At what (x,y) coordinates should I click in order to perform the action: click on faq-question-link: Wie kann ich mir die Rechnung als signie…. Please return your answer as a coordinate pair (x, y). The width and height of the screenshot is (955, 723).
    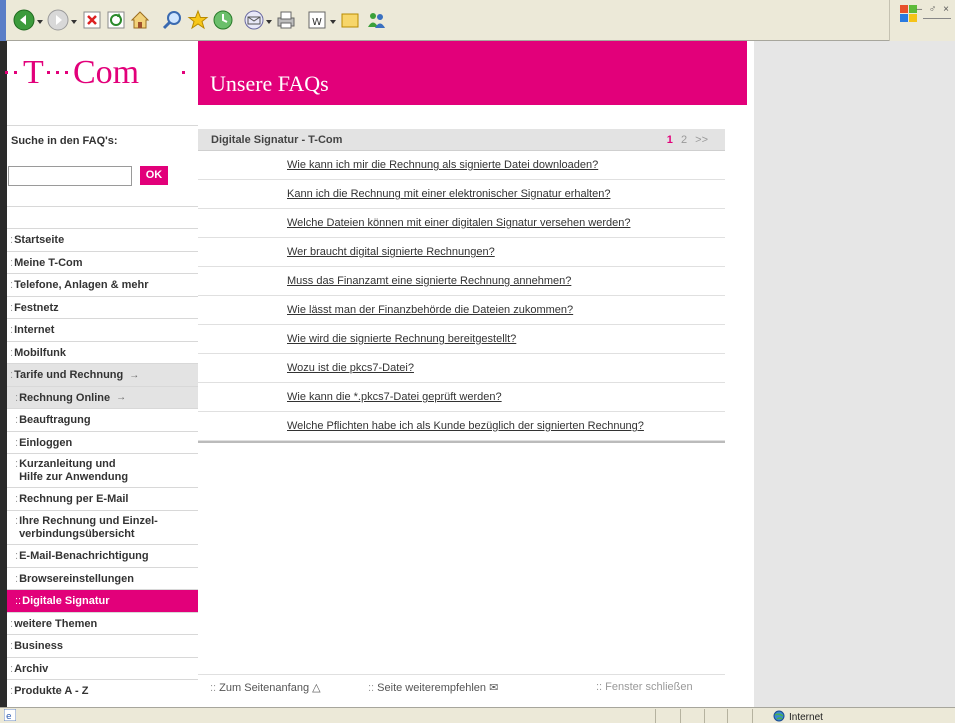
    Looking at the image, I should click on (442, 165).